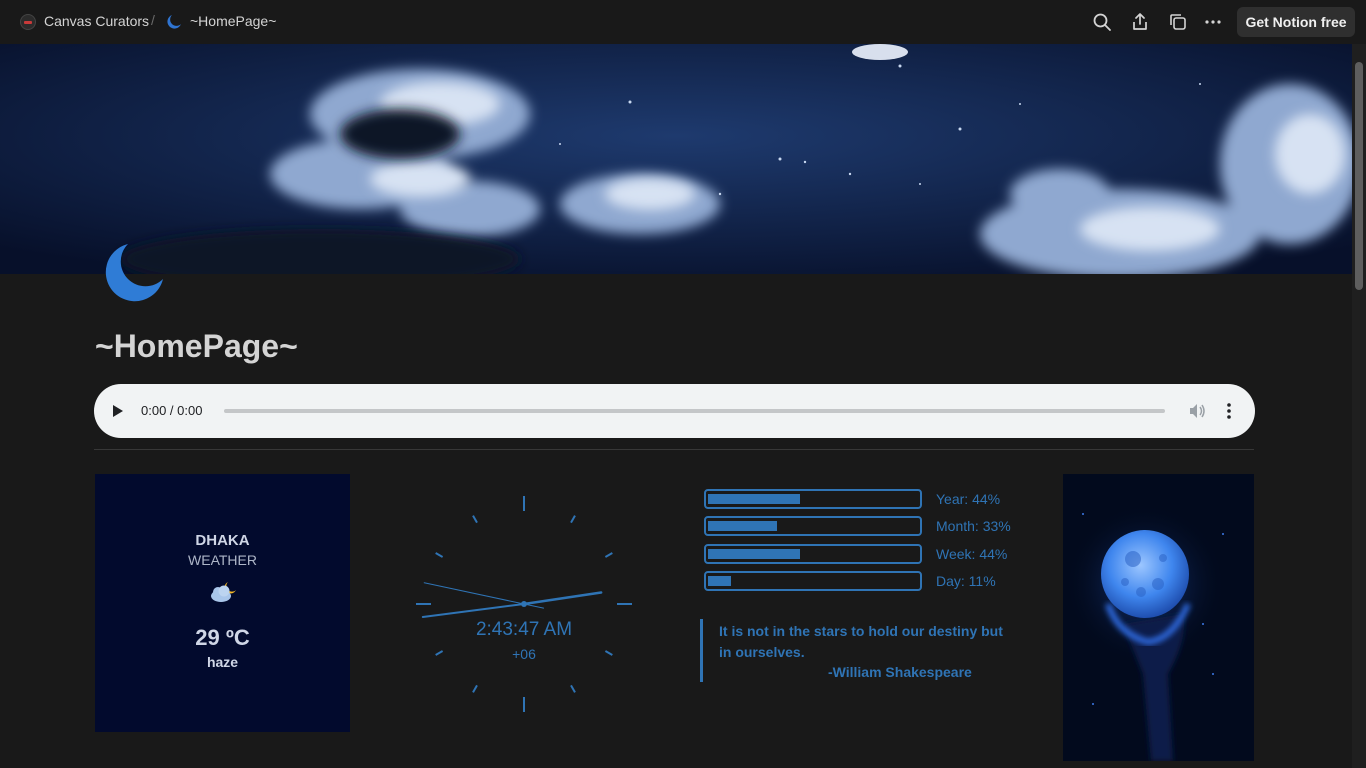 This screenshot has width=1366, height=768. What do you see at coordinates (1197, 413) in the screenshot?
I see `volume-icon` at bounding box center [1197, 413].